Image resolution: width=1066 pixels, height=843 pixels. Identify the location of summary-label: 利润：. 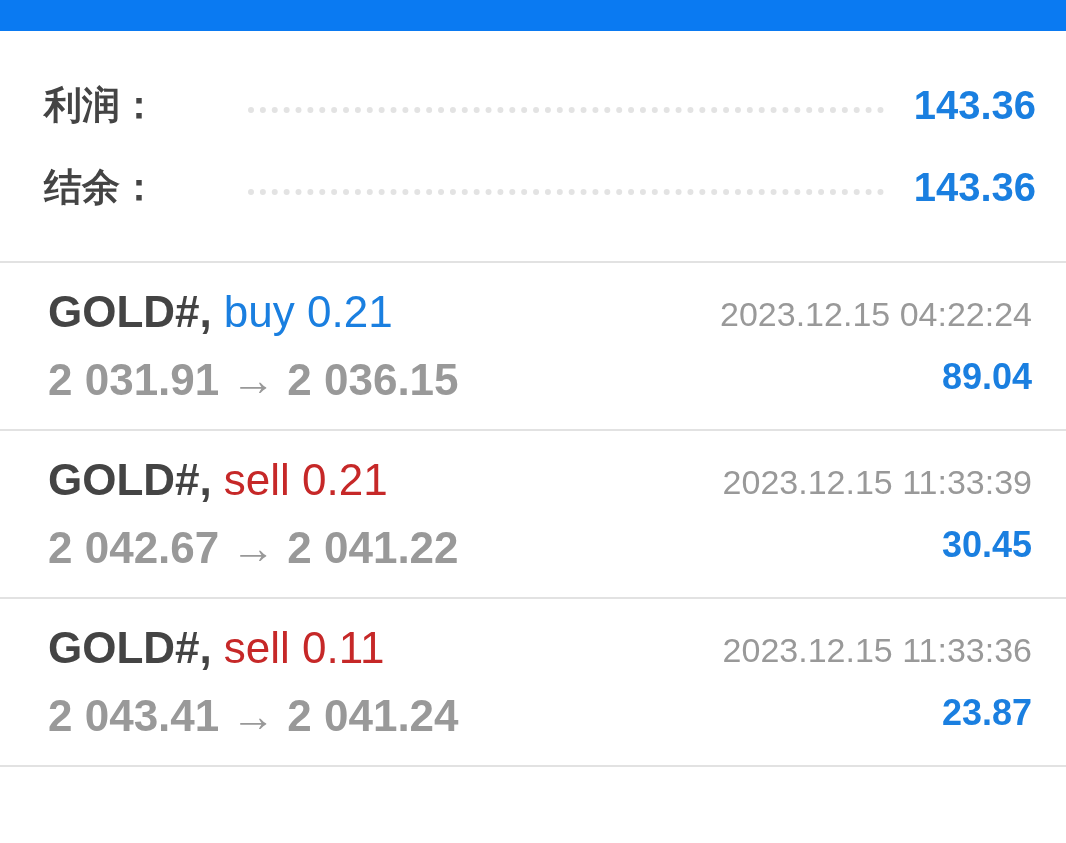
(101, 105).